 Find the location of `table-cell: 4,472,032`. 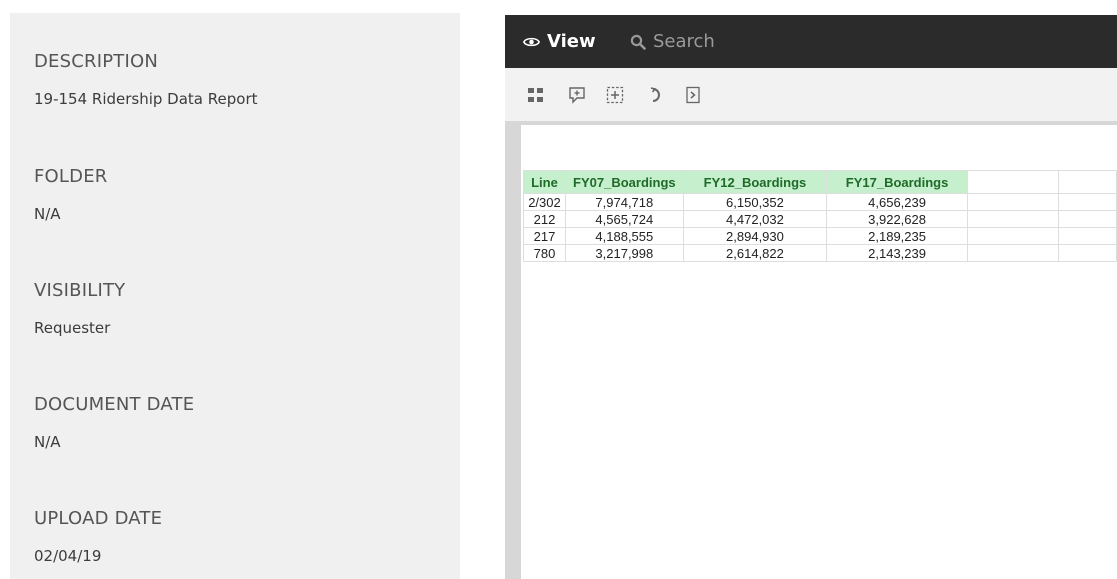

table-cell: 4,472,032 is located at coordinates (755, 219).